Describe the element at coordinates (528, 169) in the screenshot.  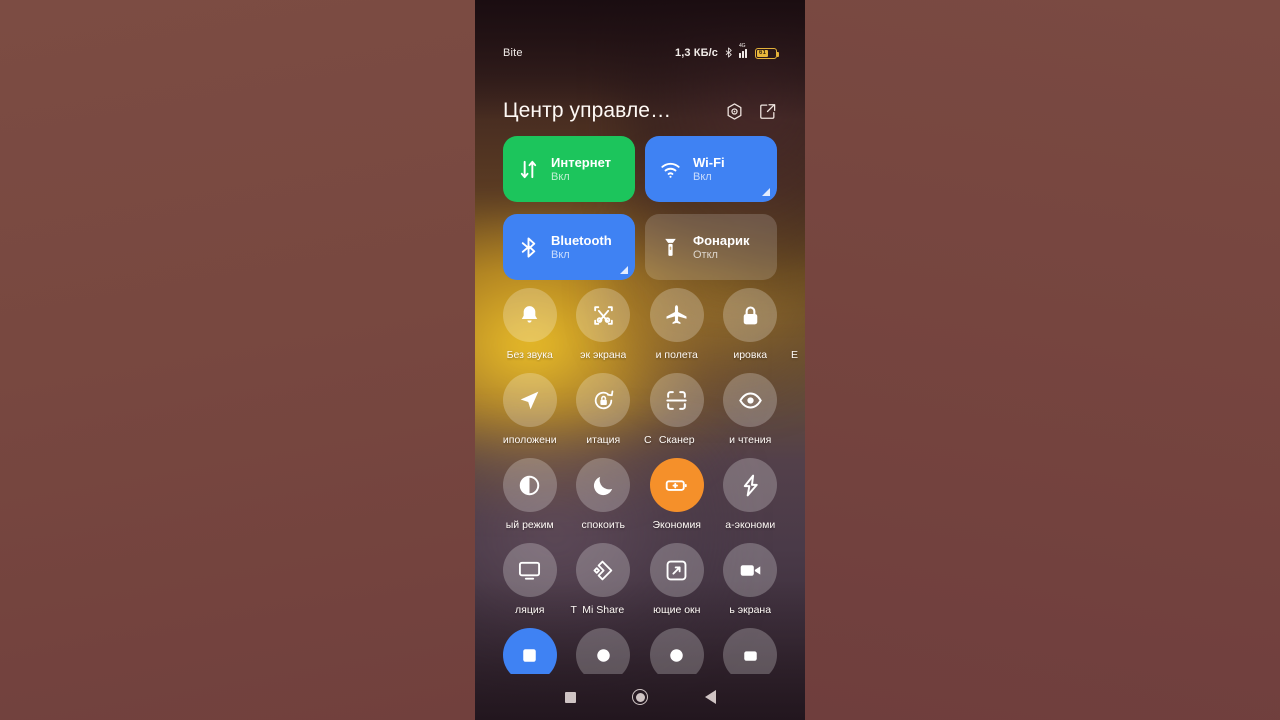
I see `data-transfer-arrows-icon` at that location.